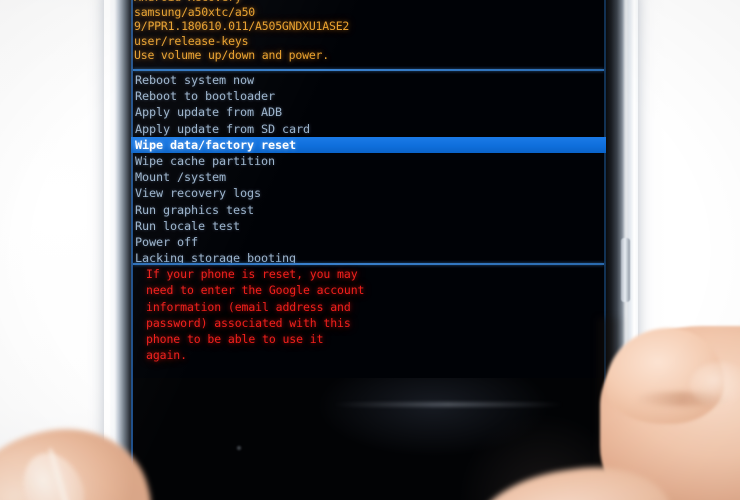 The width and height of the screenshot is (740, 500). Describe the element at coordinates (368, 144) in the screenshot. I see `menu-item-wipe-data-factory-reset: Wipe data/factory reset` at that location.